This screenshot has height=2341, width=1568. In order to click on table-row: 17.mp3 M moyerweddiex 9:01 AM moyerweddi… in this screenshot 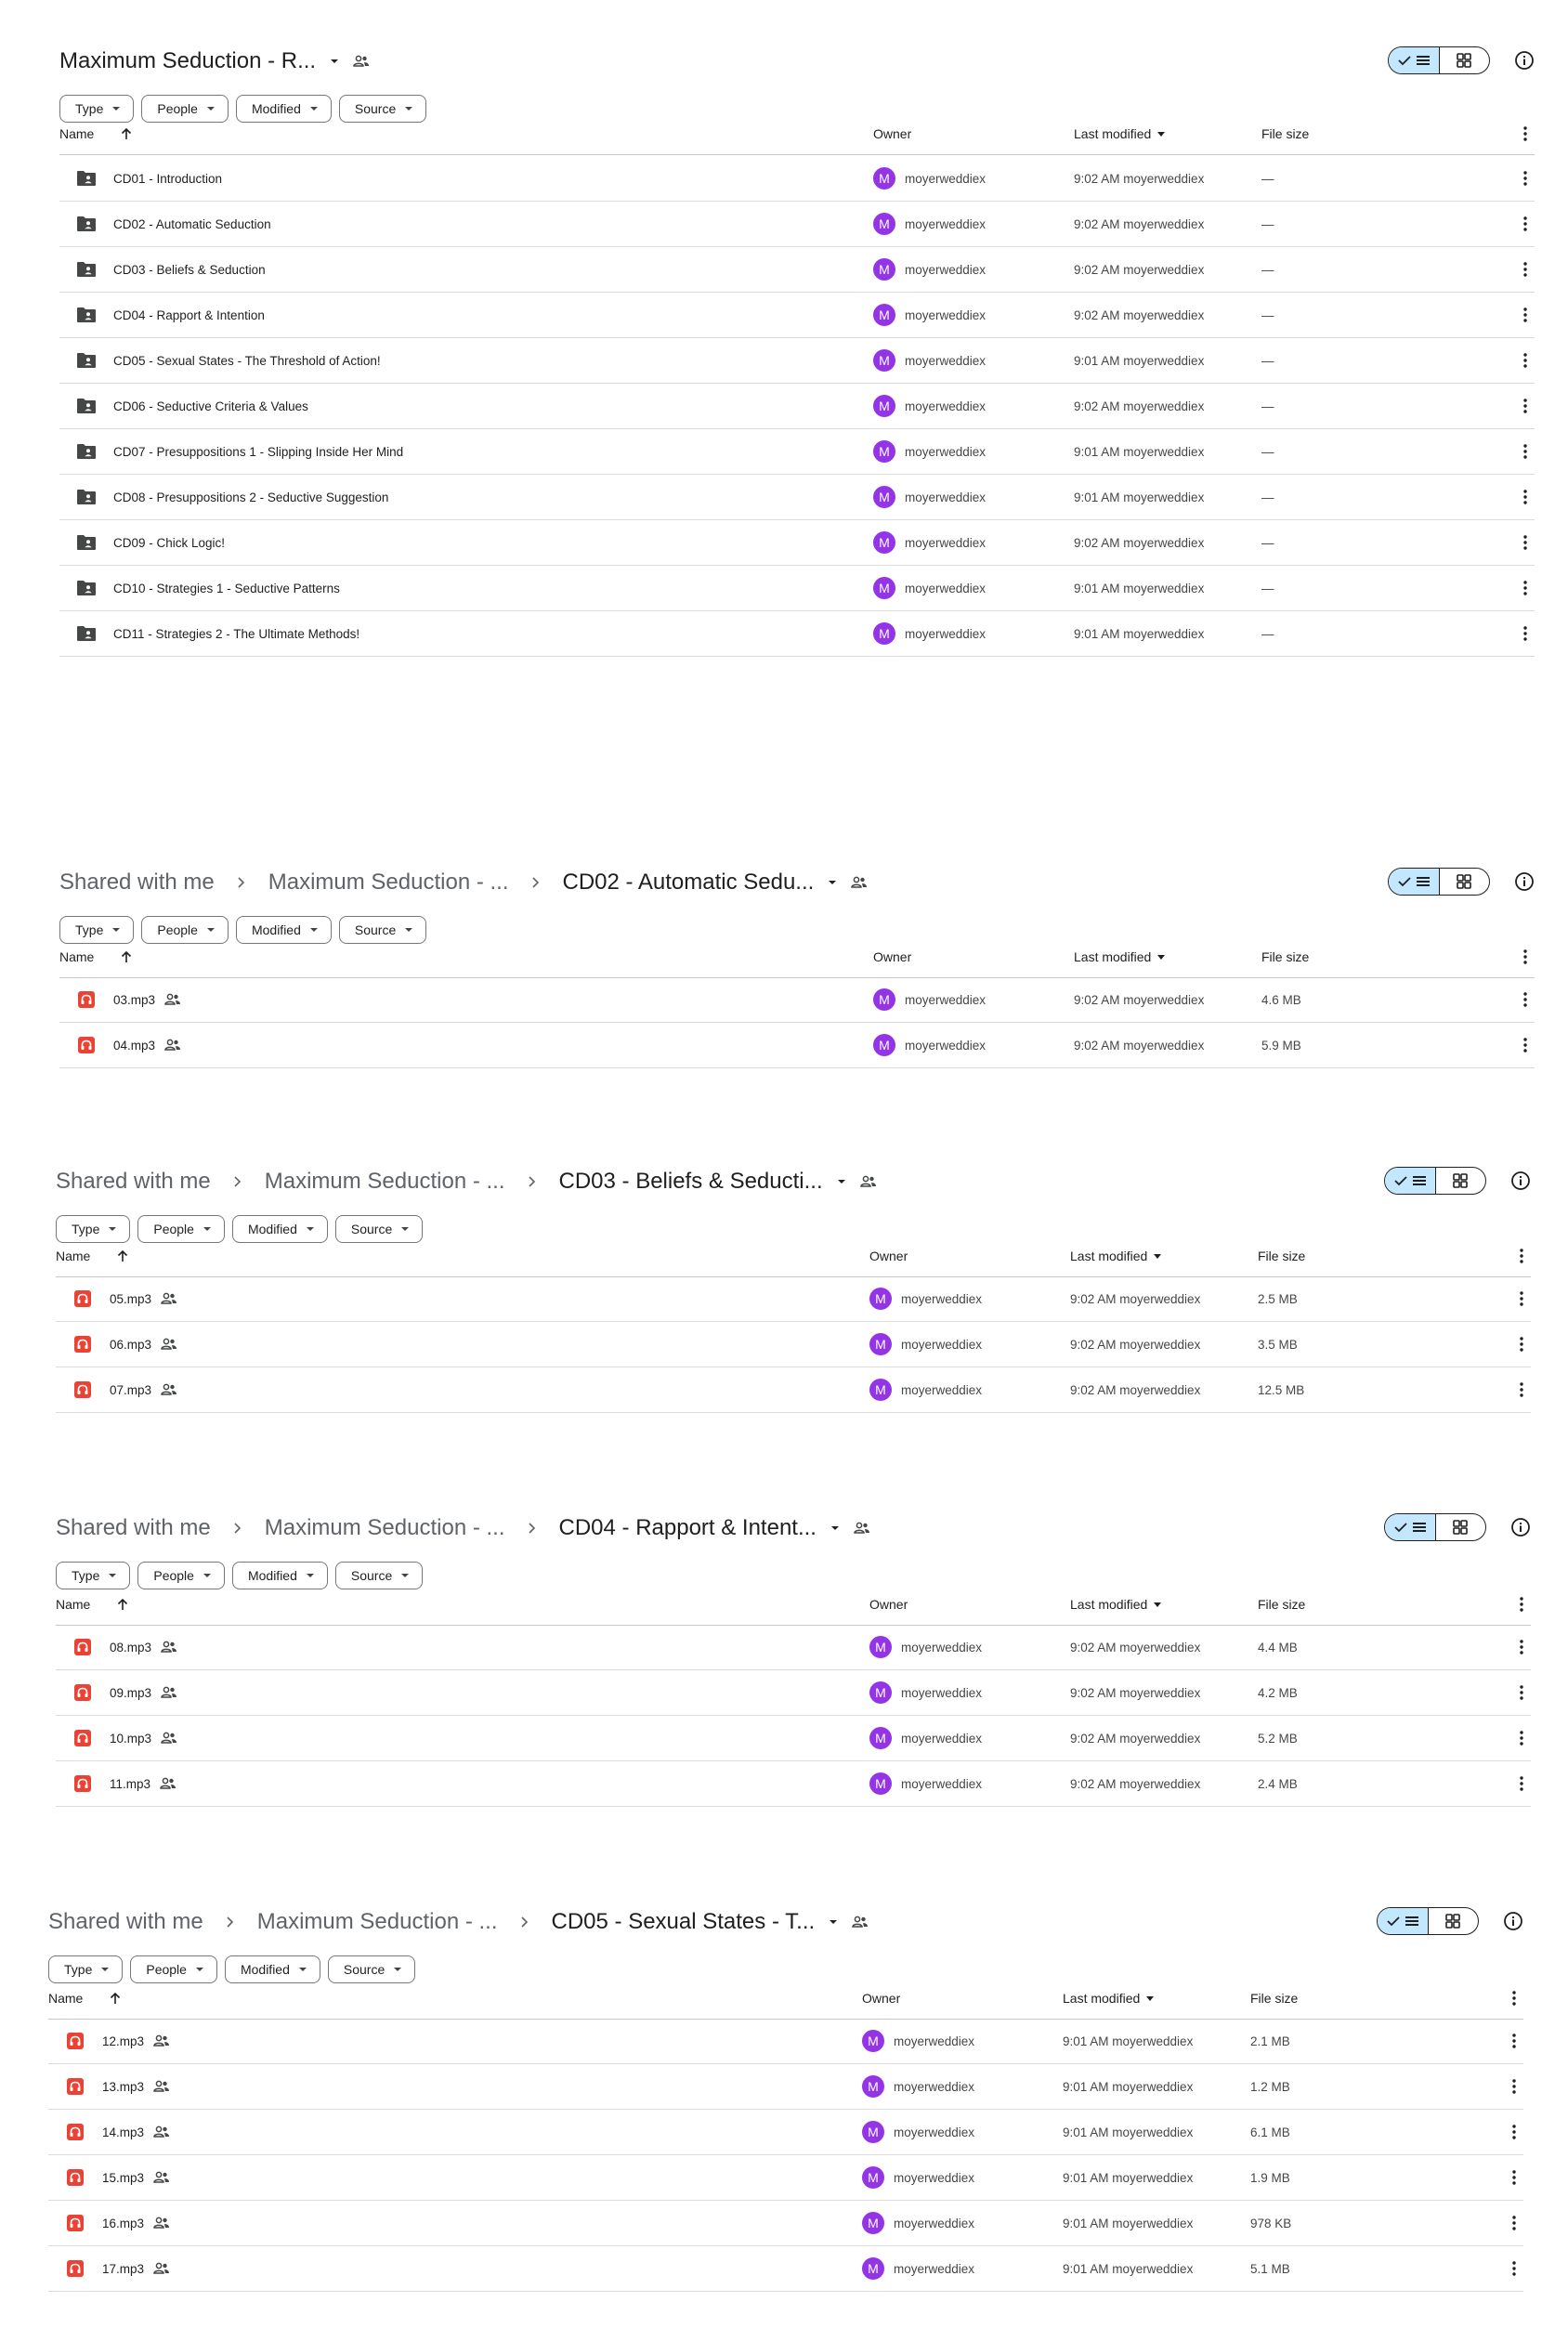, I will do `click(785, 2269)`.